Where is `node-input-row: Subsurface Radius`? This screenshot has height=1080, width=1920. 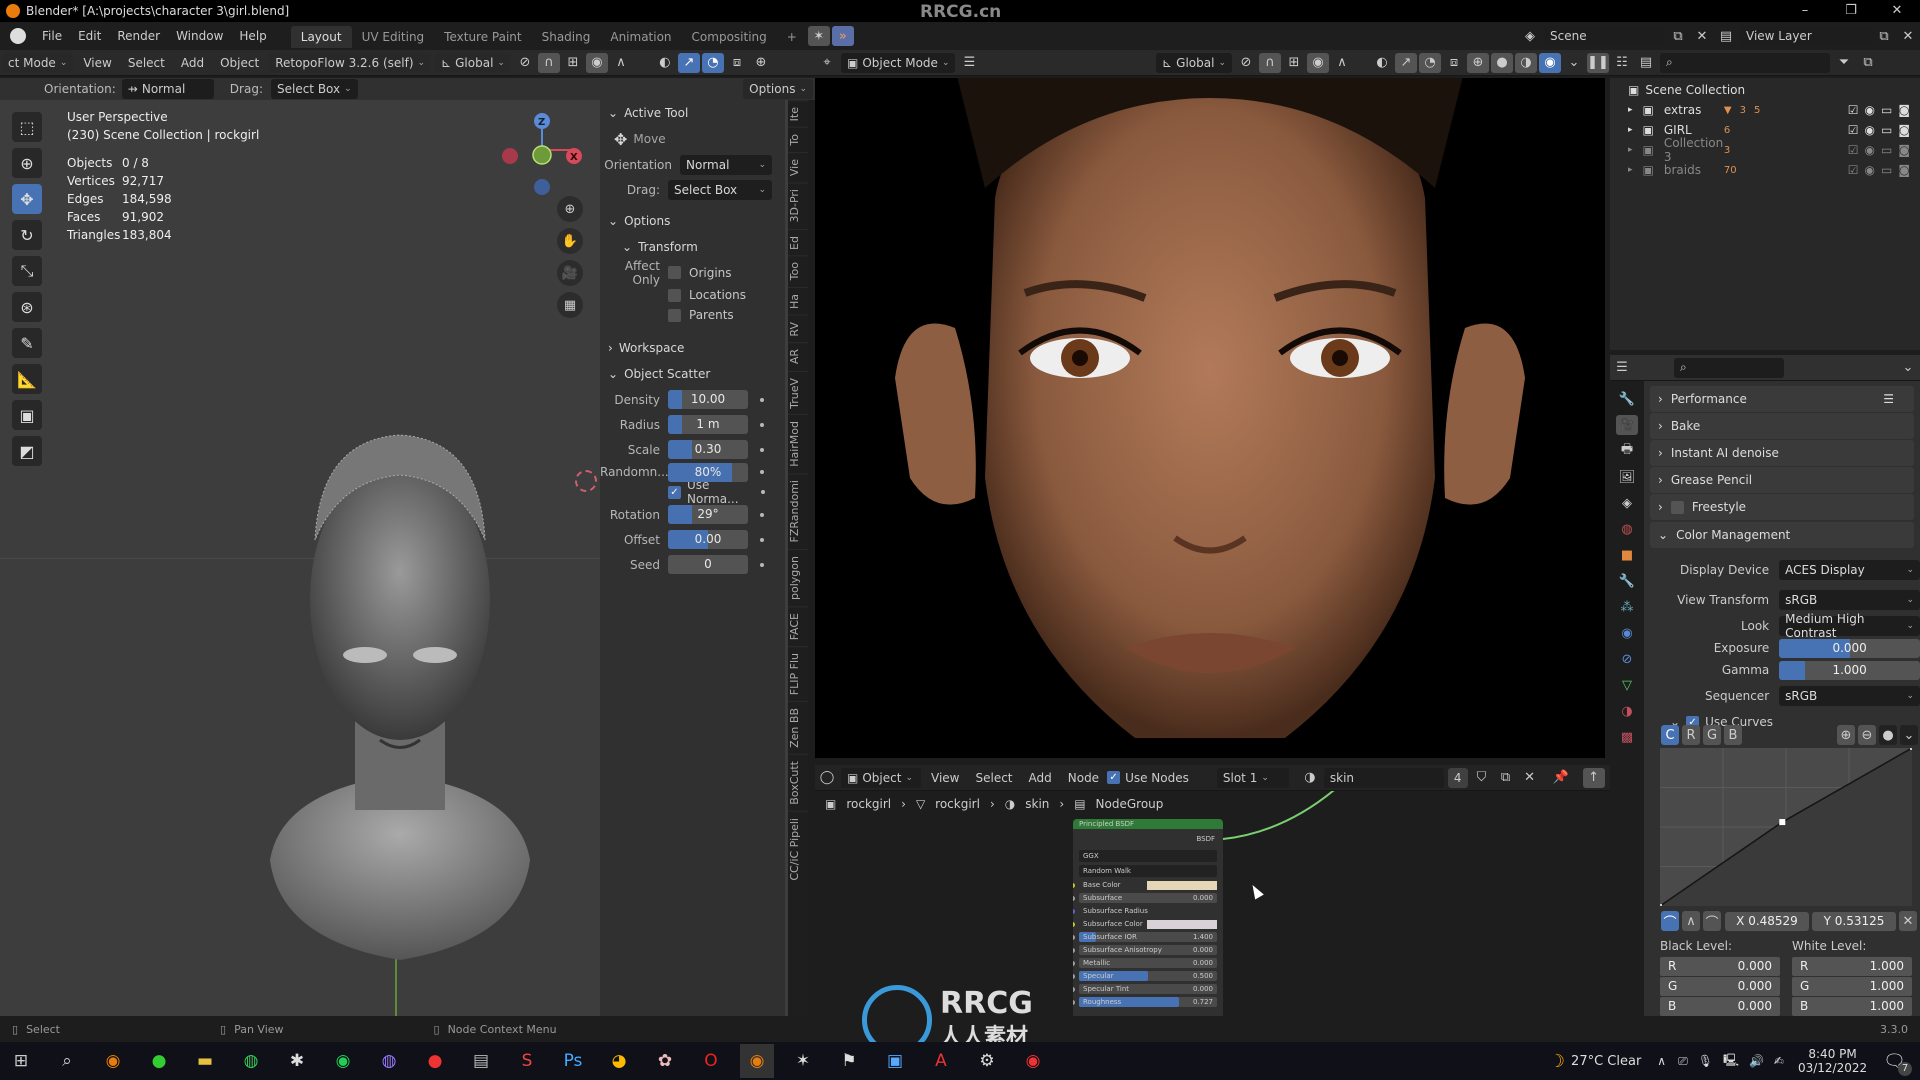
node-input-row: Subsurface Radius is located at coordinates (1145, 911).